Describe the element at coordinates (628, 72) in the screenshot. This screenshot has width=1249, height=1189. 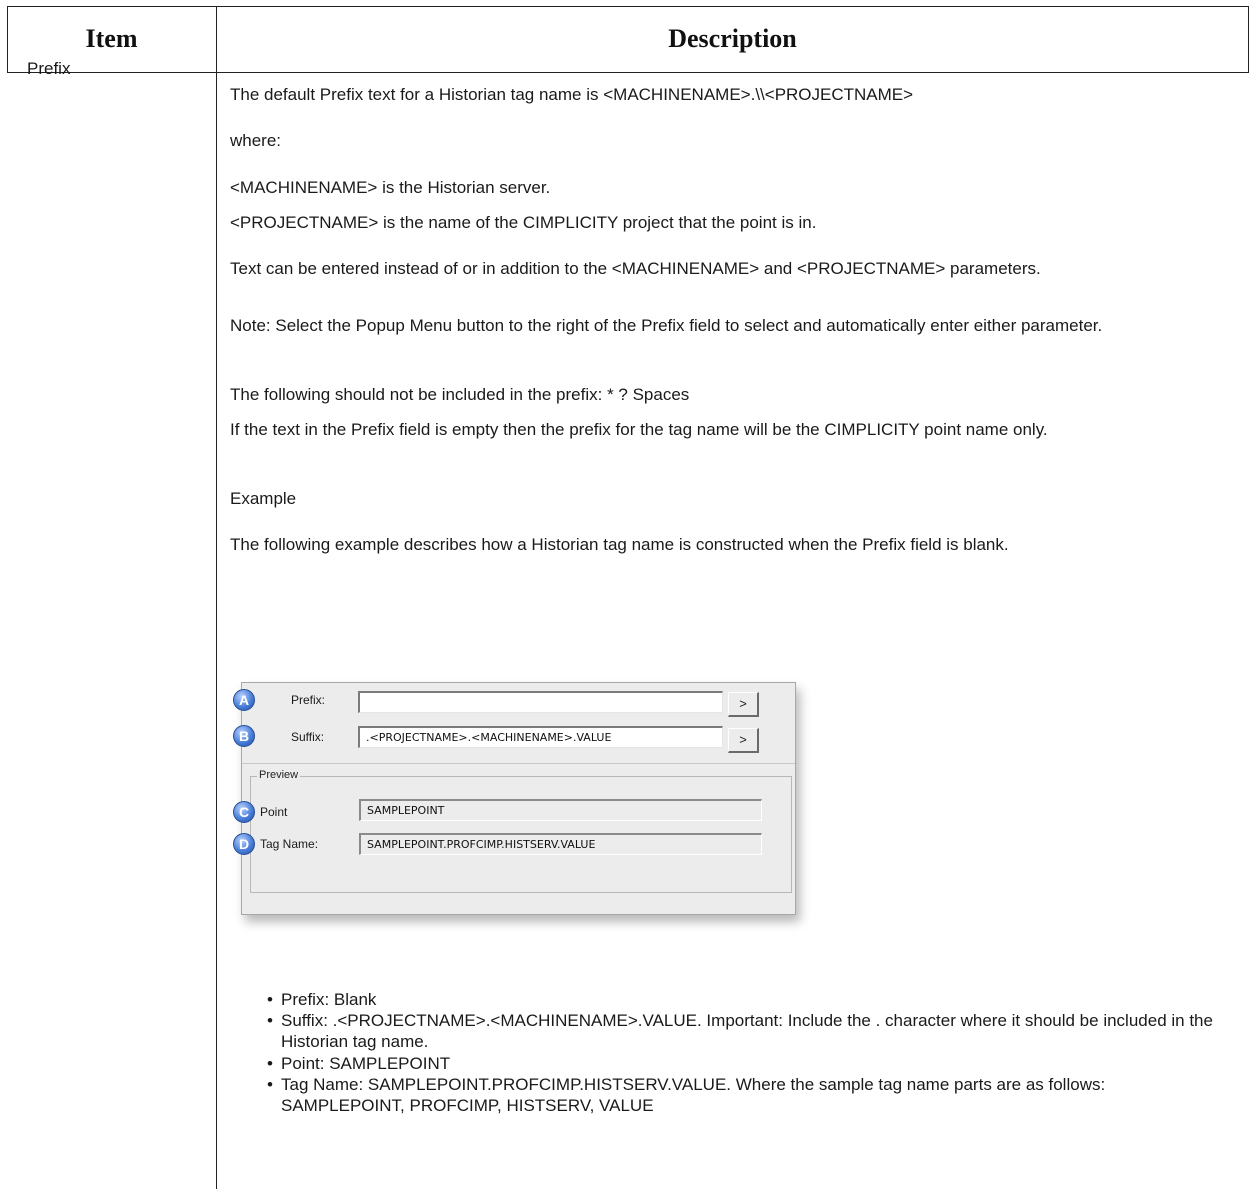
I see `header-divider` at that location.